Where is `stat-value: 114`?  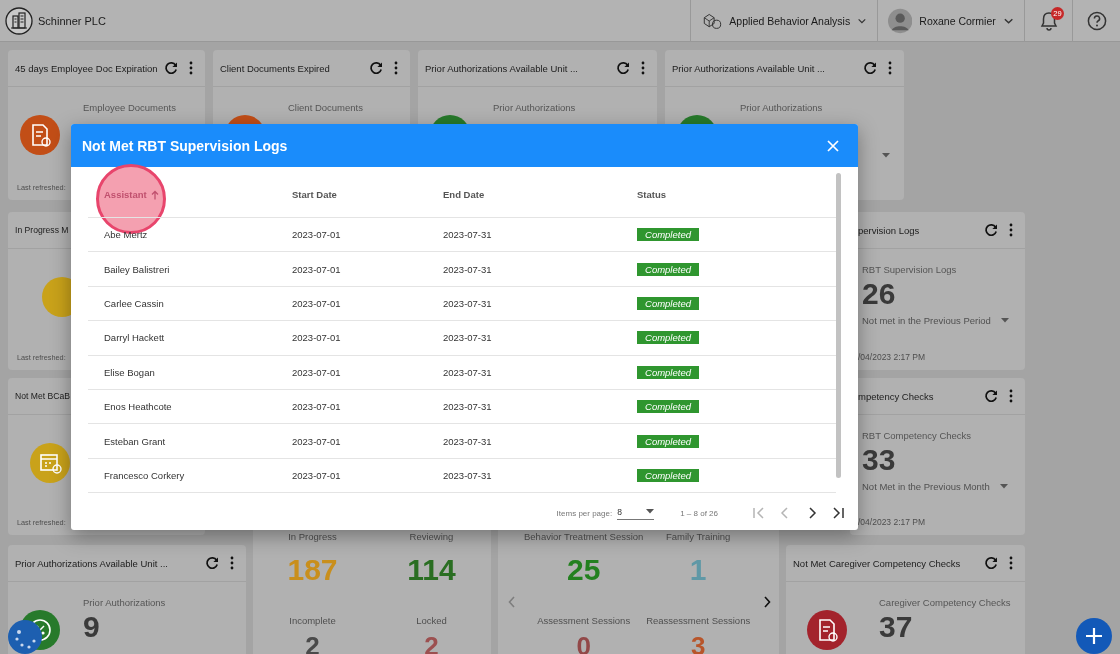 stat-value: 114 is located at coordinates (431, 570).